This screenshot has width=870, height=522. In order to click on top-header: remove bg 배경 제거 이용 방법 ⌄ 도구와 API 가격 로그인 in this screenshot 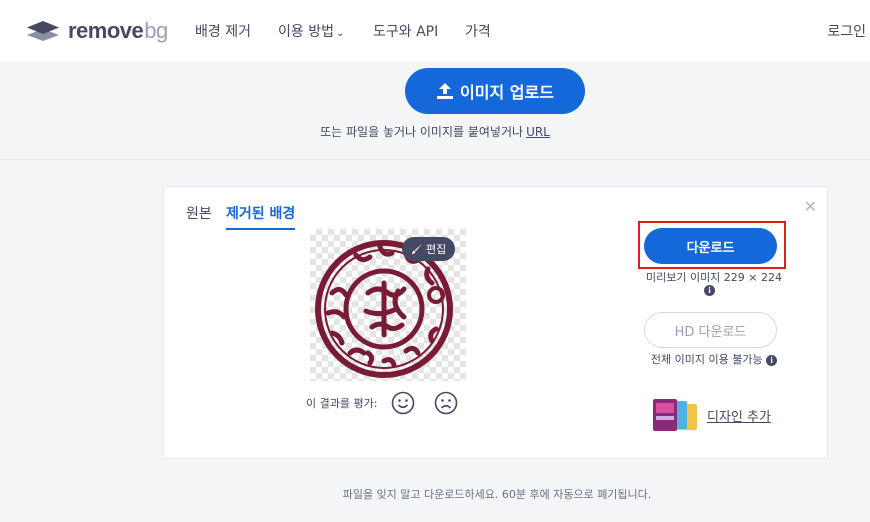, I will do `click(435, 31)`.